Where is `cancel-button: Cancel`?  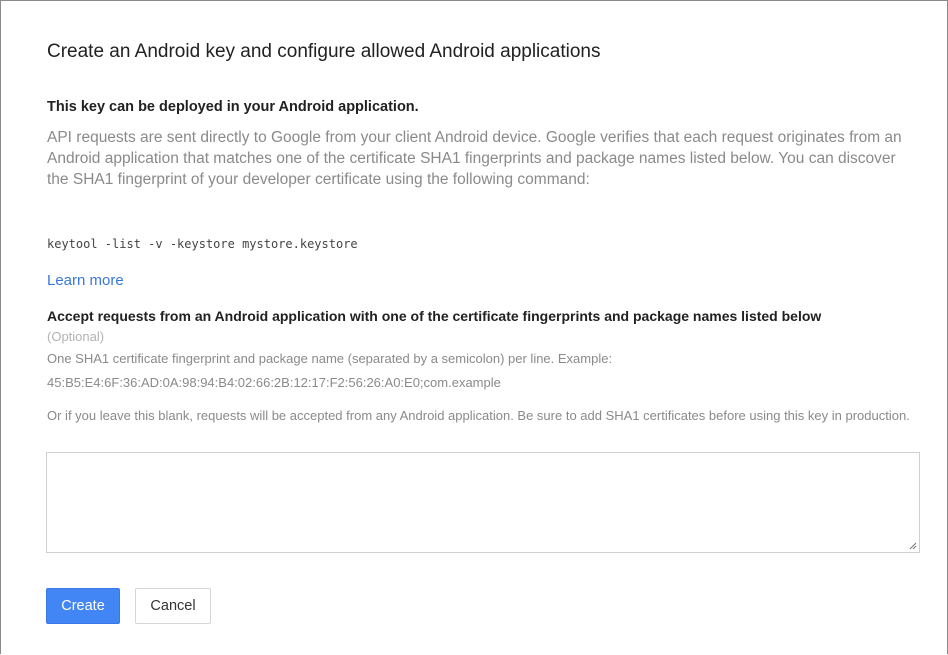
cancel-button: Cancel is located at coordinates (173, 606).